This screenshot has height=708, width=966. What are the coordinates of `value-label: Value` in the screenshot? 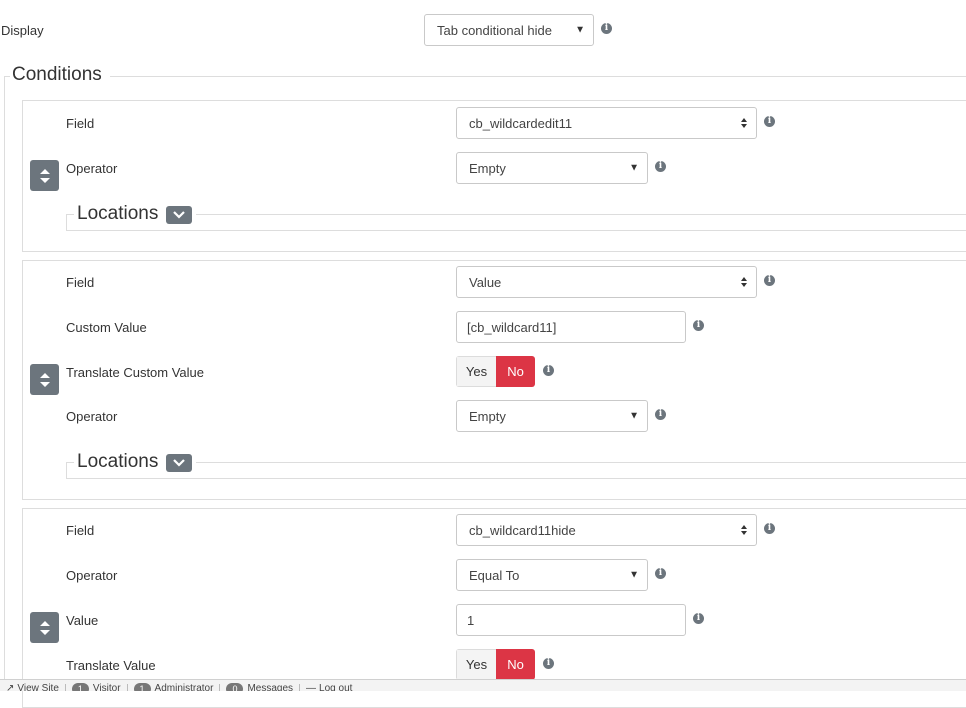 It's located at (82, 620).